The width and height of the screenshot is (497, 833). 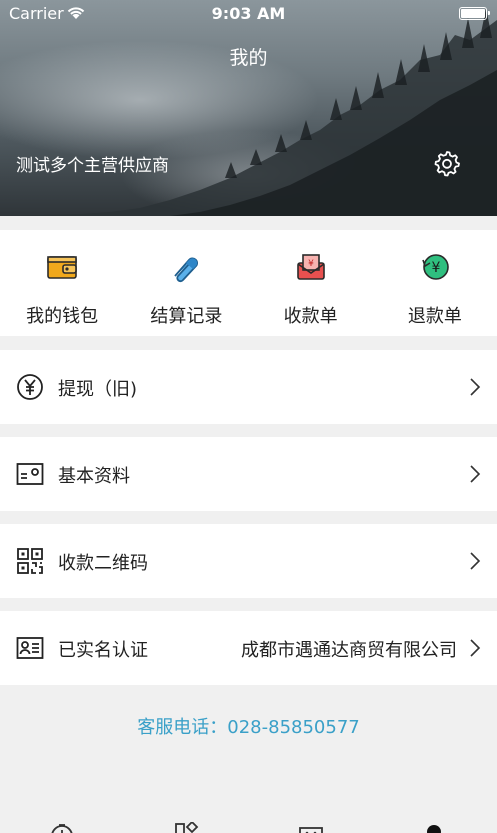 I want to click on merchant-name: 测试多个主营供应商, so click(x=92, y=166).